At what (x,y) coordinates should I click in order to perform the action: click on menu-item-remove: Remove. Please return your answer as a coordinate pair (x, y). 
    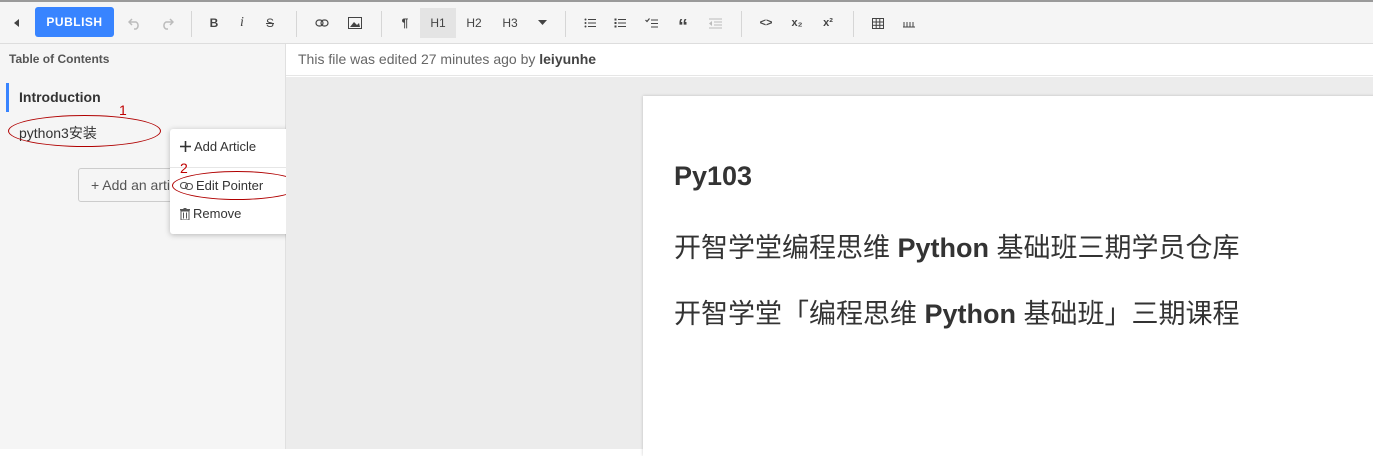
    Looking at the image, I should click on (210, 213).